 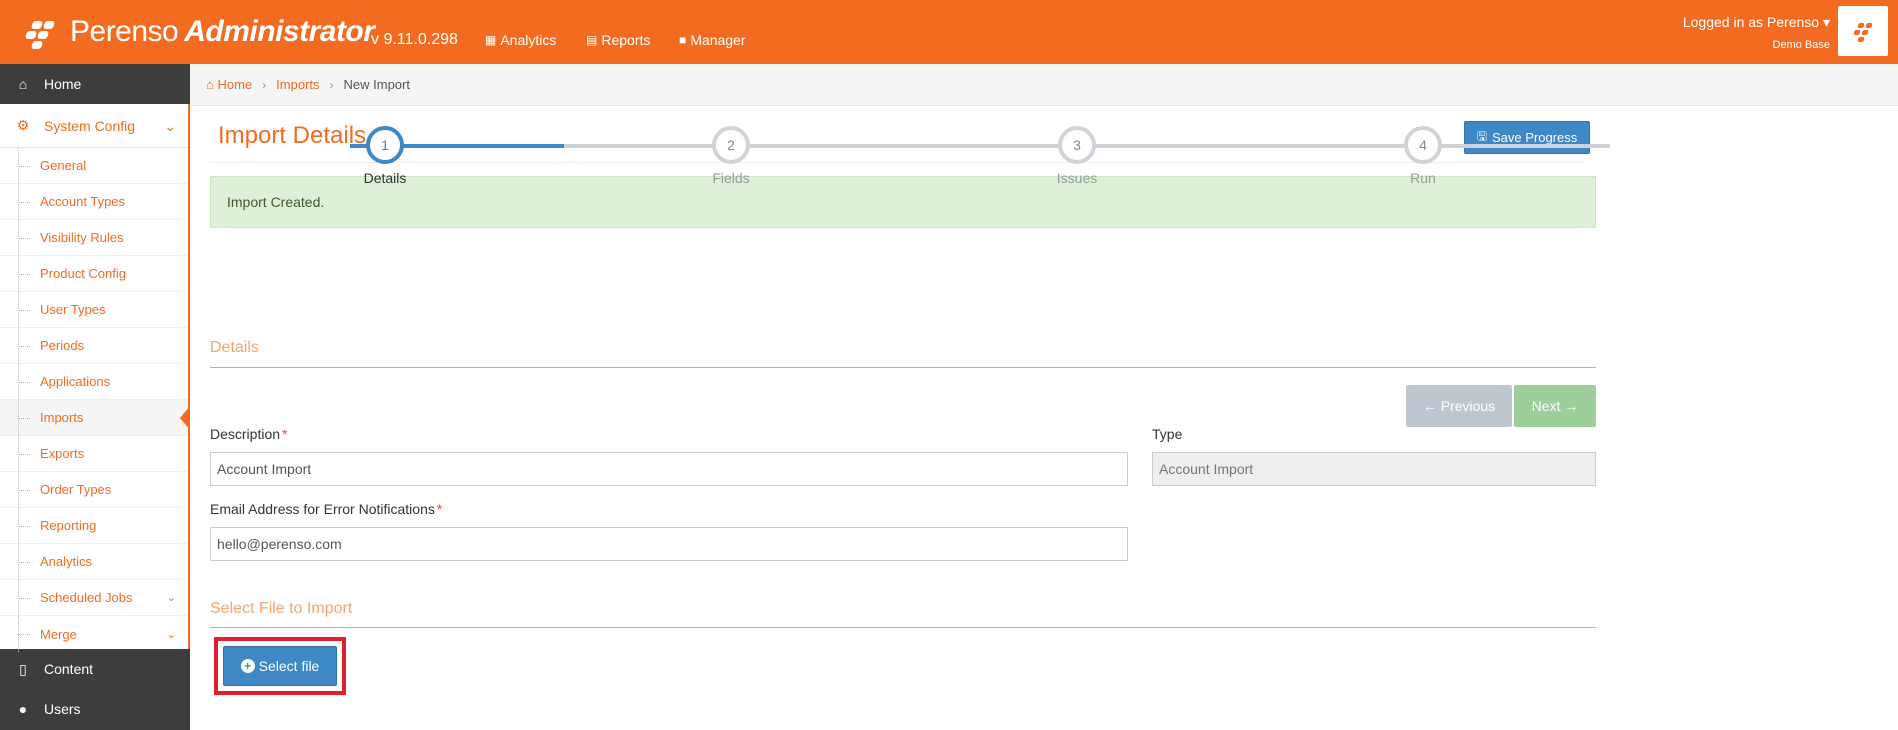 What do you see at coordinates (297, 84) in the screenshot?
I see `breadcrumb-imports: Imports` at bounding box center [297, 84].